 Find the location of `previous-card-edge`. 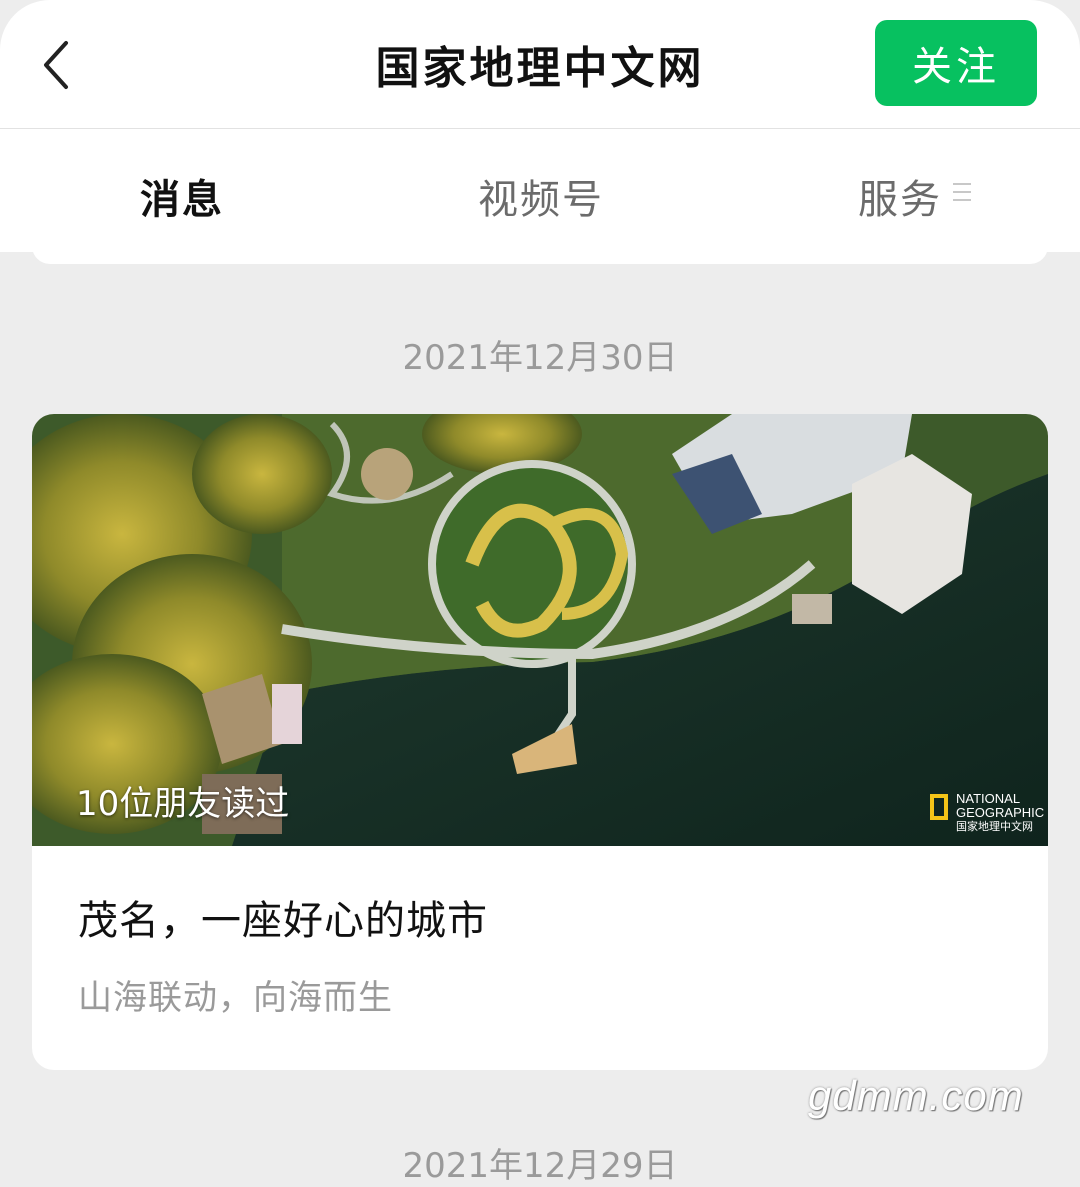

previous-card-edge is located at coordinates (540, 255).